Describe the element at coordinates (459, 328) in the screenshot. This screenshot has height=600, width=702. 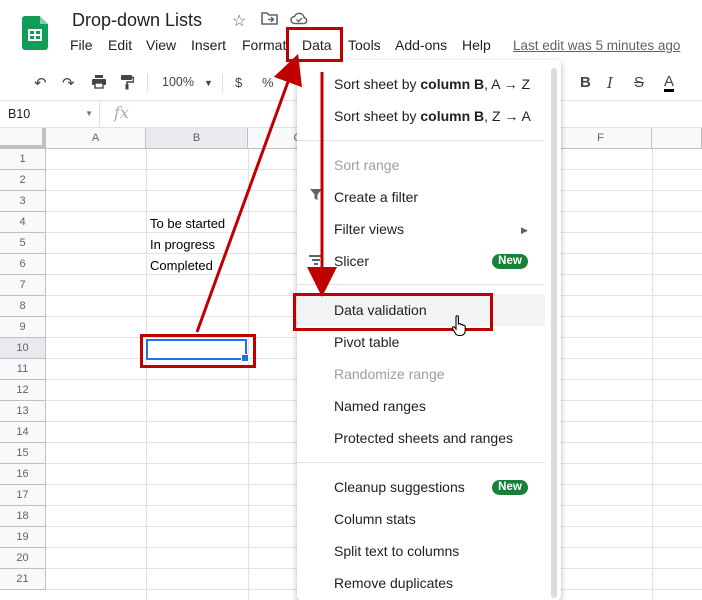
I see `hand-cursor-icon` at that location.